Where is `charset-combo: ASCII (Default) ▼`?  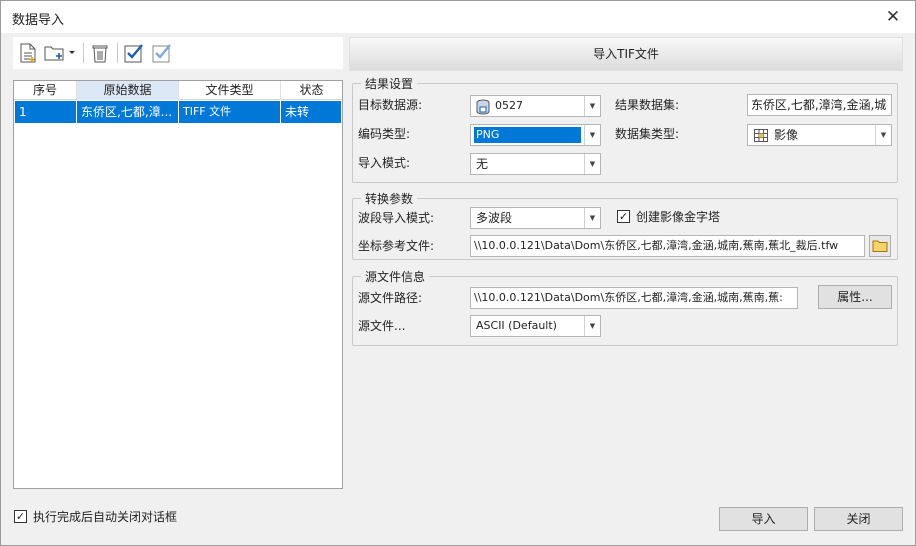 charset-combo: ASCII (Default) ▼ is located at coordinates (535, 326).